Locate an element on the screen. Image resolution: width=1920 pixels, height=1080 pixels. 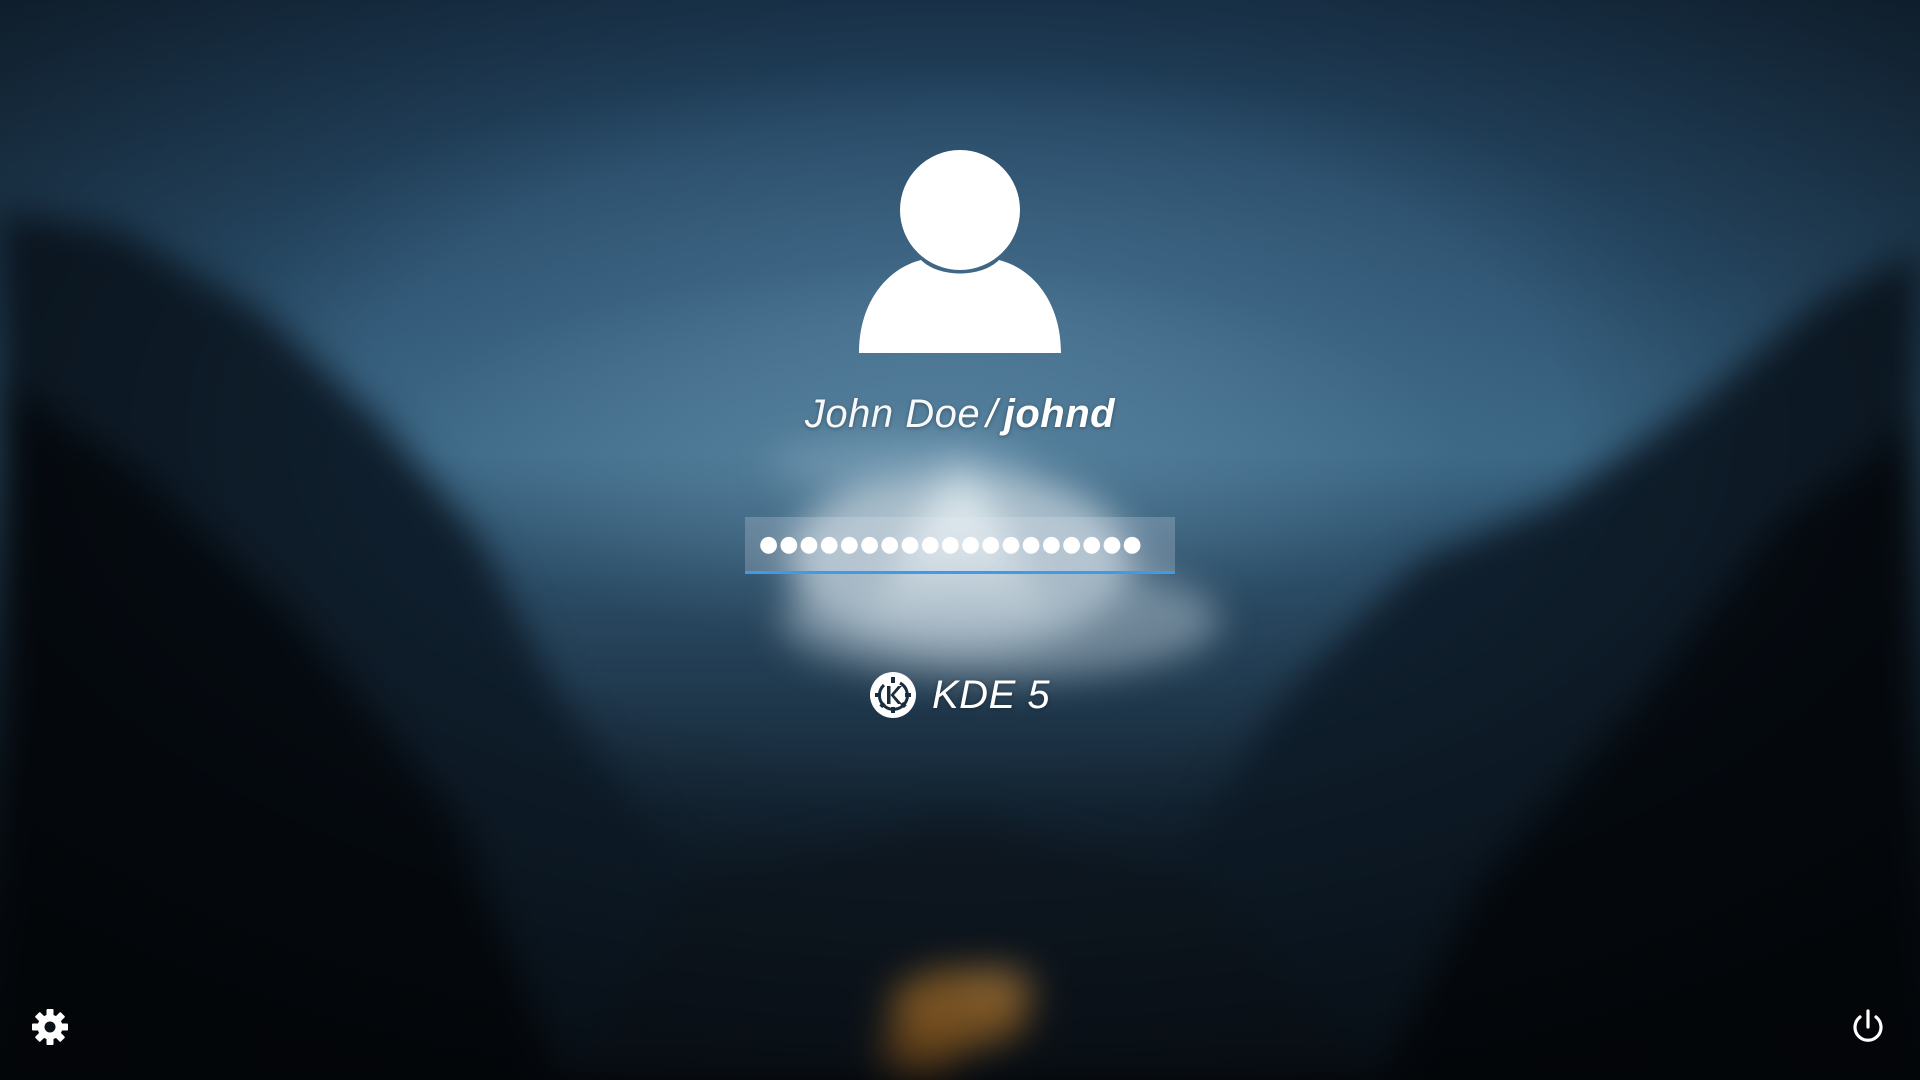
password-input is located at coordinates (960, 544).